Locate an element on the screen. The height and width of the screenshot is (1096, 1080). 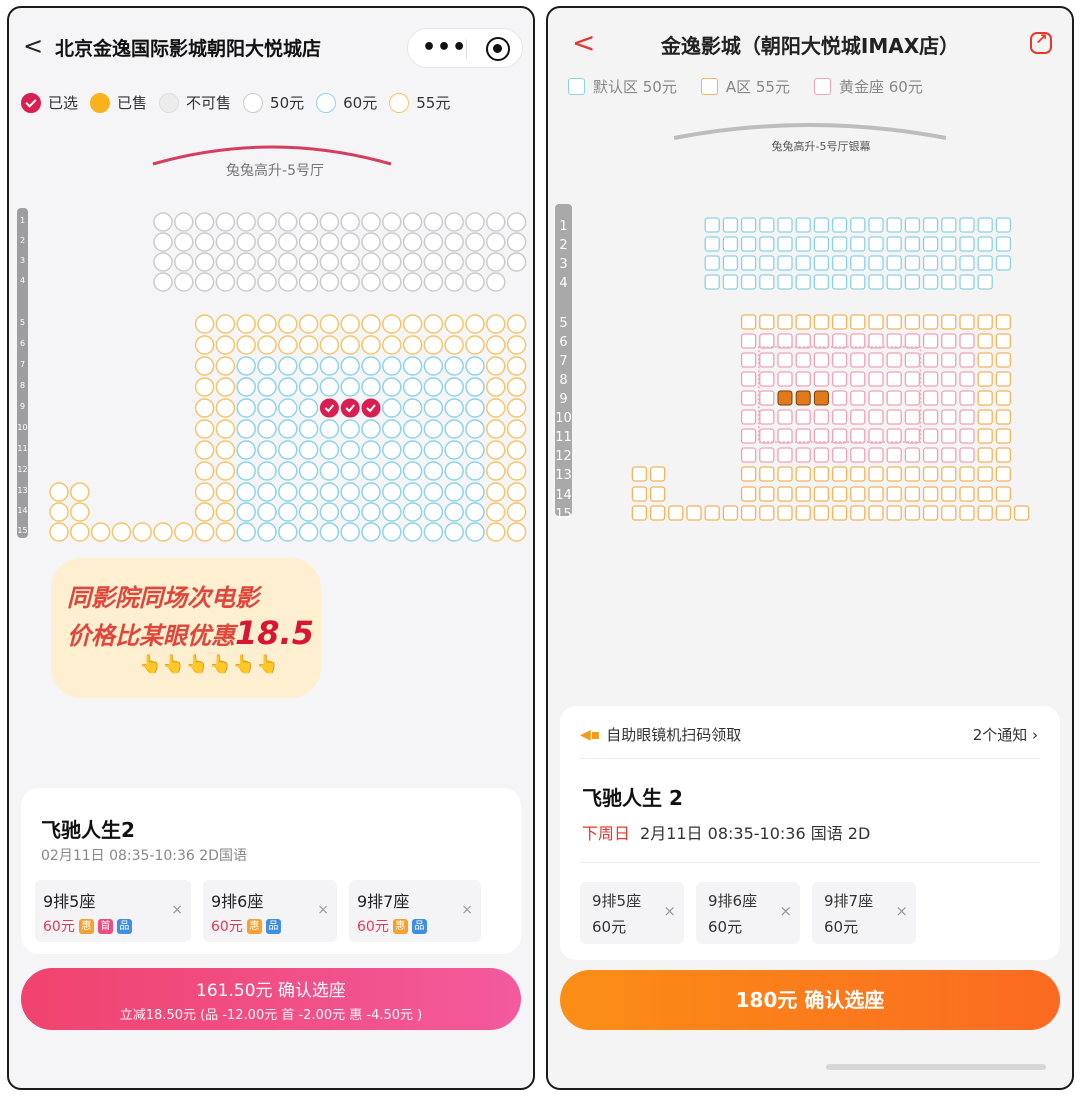
notice-count: 2个通知 › is located at coordinates (1005, 734).